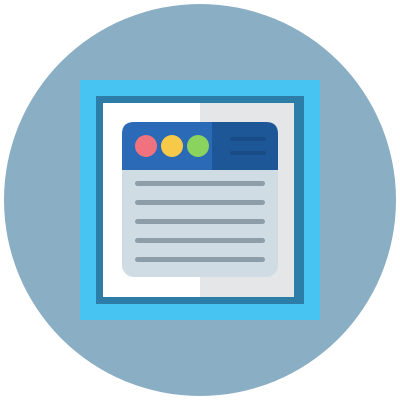 The image size is (400, 400). Describe the element at coordinates (198, 146) in the screenshot. I see `maximize-dot-icon` at that location.